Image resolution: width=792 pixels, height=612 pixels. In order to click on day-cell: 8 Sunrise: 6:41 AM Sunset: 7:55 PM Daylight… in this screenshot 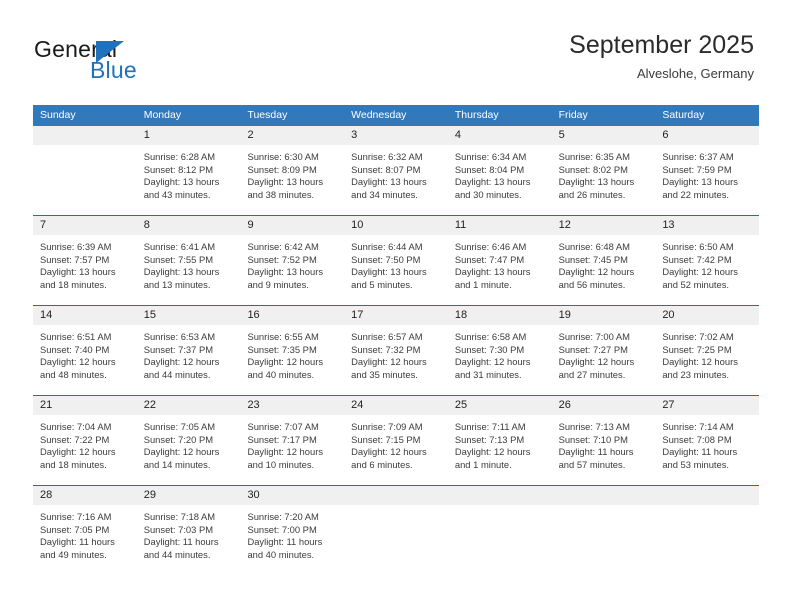, I will do `click(188, 260)`.